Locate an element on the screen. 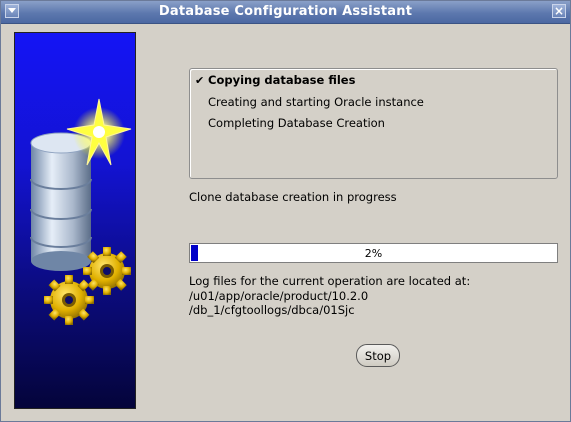 The image size is (571, 422). log-path-line-2: /db_1/cfgtoollogs/dbca/01Sjc is located at coordinates (272, 310).